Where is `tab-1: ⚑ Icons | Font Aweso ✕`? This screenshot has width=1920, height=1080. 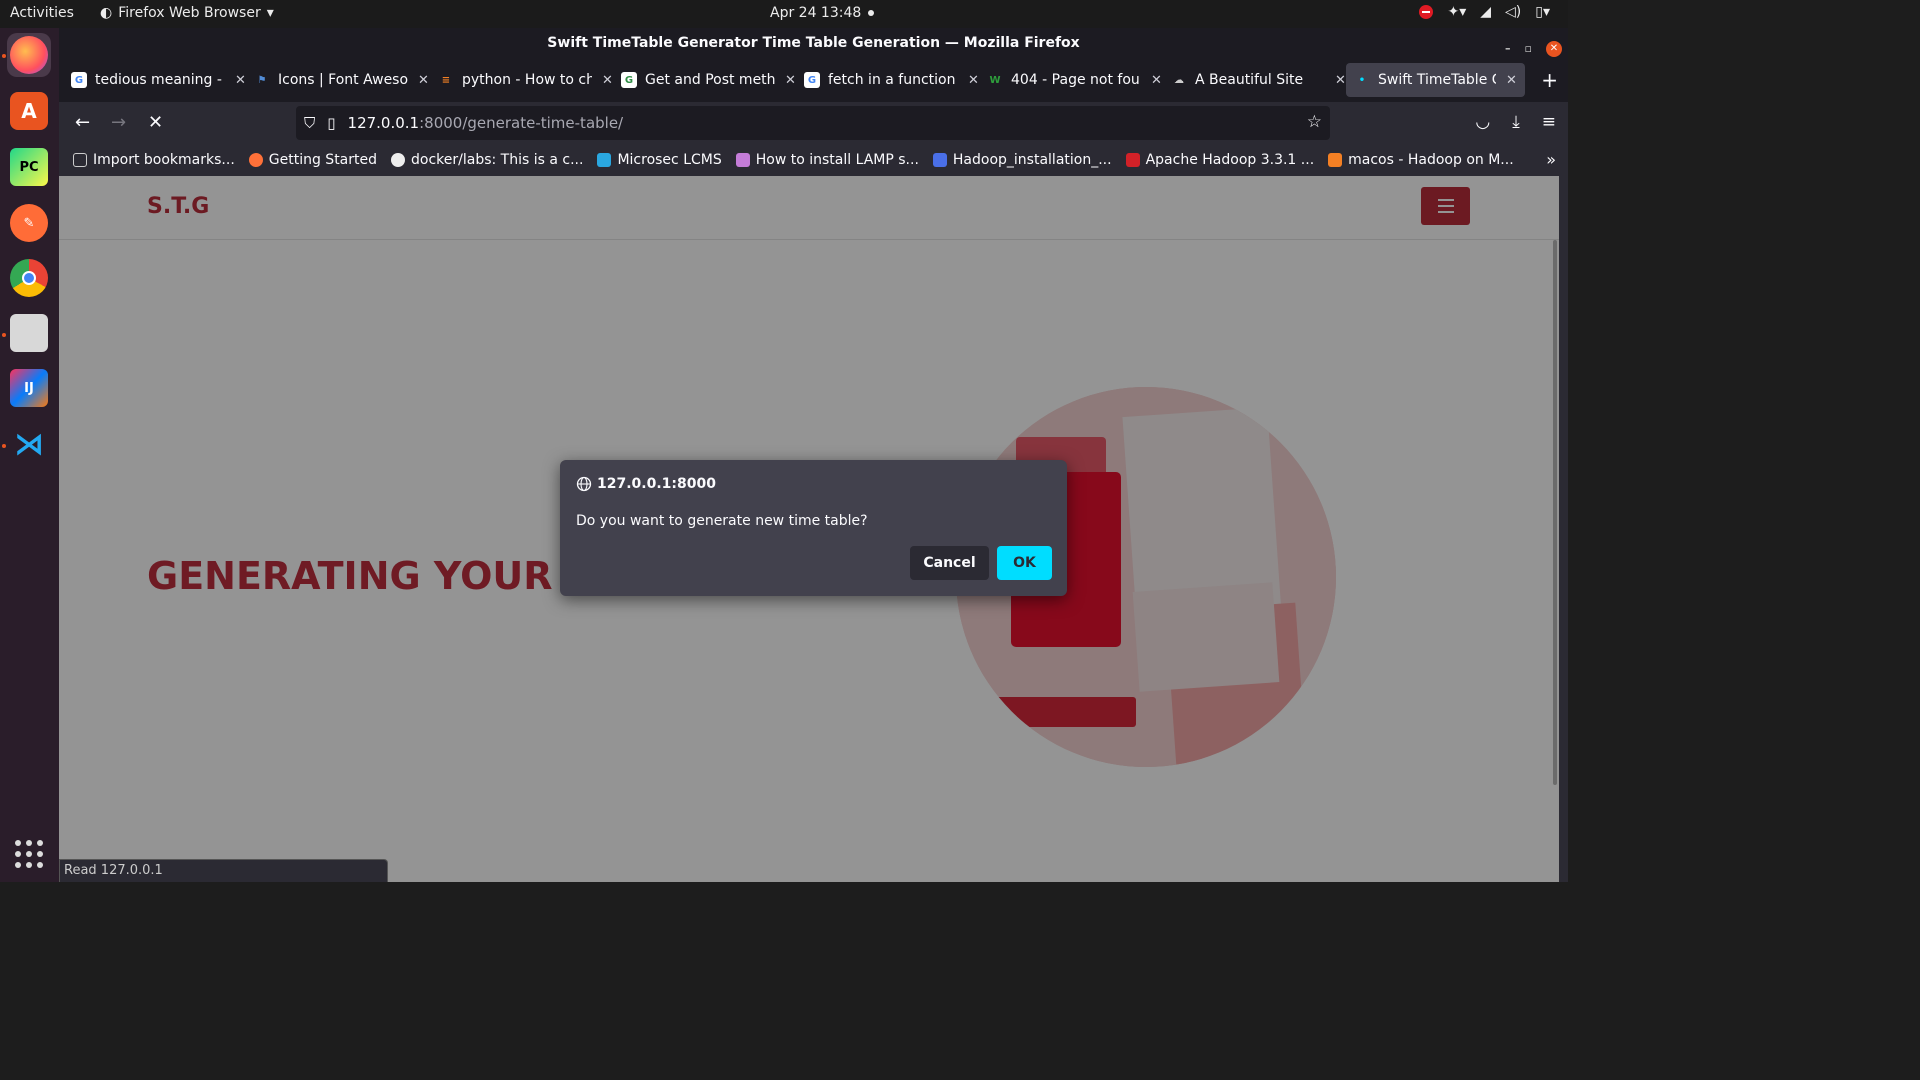
tab-1: ⚑ Icons | Font Aweso ✕ is located at coordinates (341, 80).